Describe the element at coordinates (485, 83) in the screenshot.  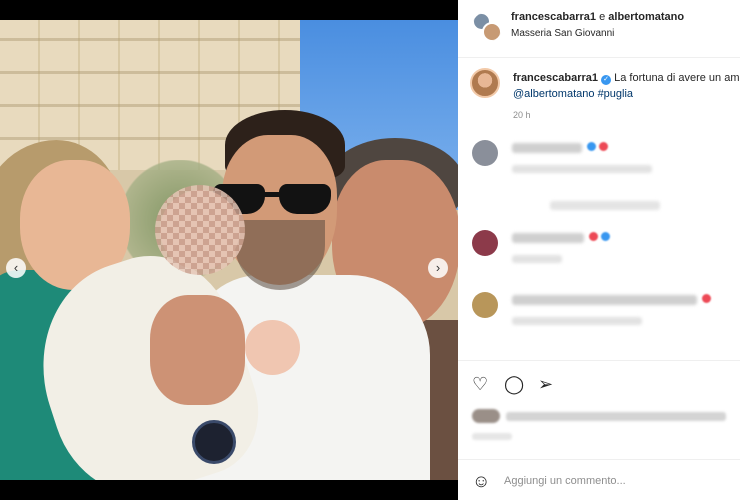
I see `caption-avatar` at that location.